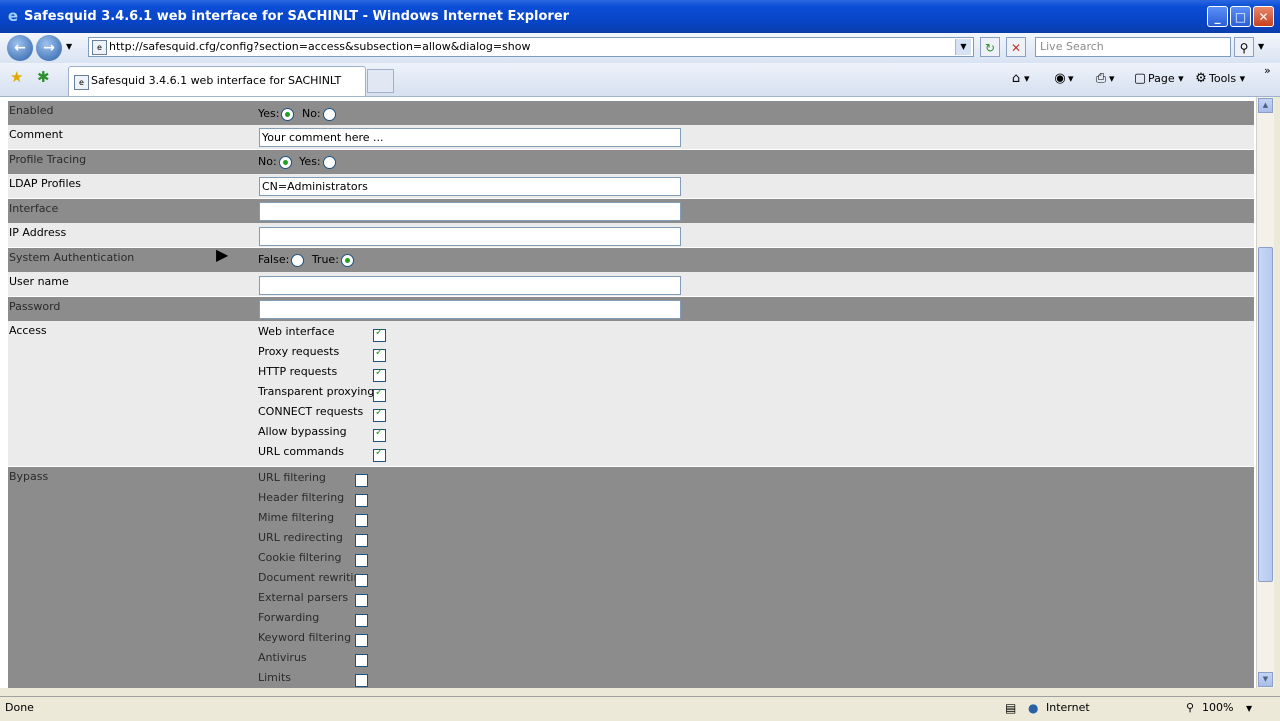 The width and height of the screenshot is (1280, 721). What do you see at coordinates (361, 500) in the screenshot?
I see `bypass-header-filtering-checkbox` at bounding box center [361, 500].